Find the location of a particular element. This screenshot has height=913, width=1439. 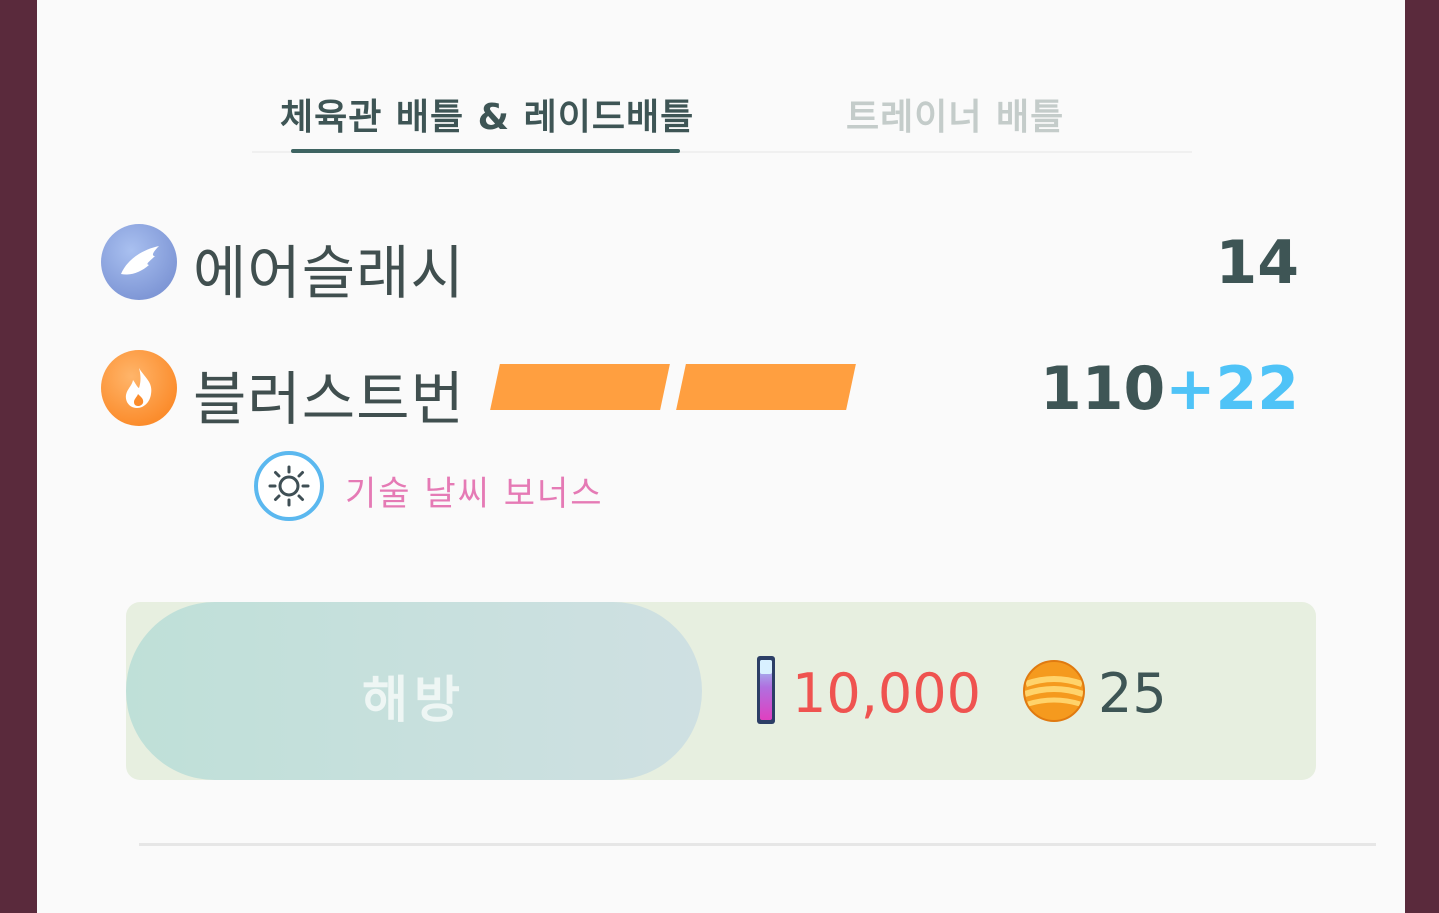

charged-move-power: 110+22 is located at coordinates (1169, 389).